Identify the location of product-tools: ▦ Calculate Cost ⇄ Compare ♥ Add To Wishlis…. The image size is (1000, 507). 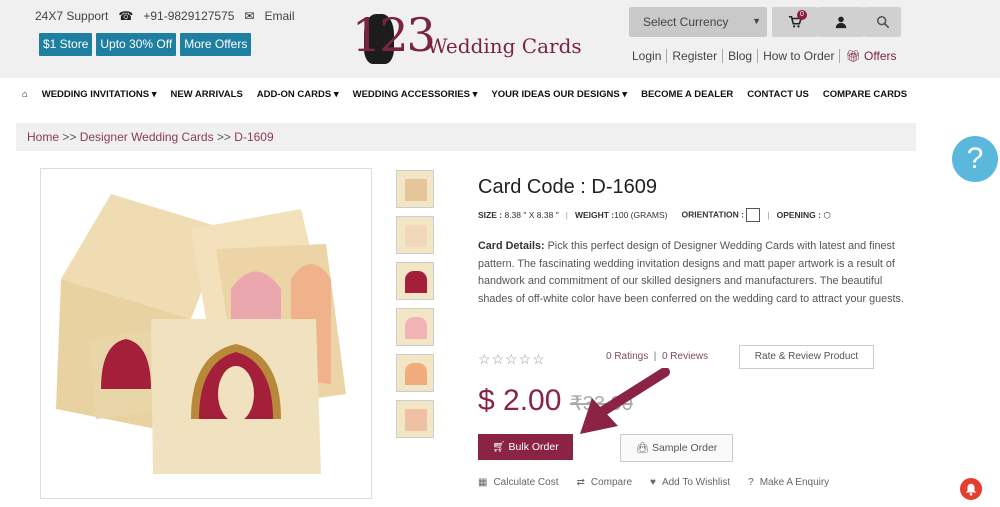
(653, 482).